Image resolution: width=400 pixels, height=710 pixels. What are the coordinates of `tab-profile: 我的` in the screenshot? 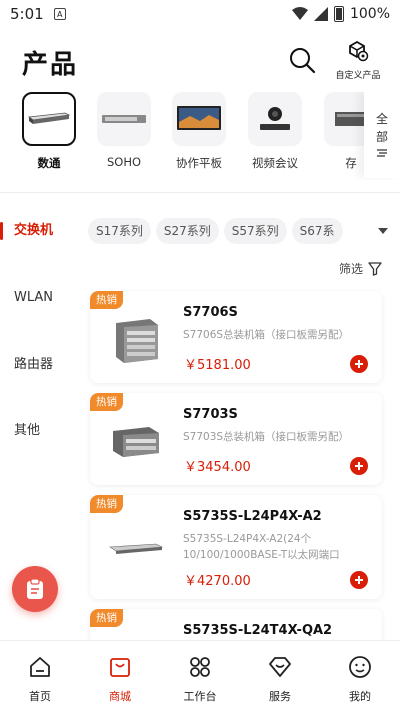 It's located at (360, 675).